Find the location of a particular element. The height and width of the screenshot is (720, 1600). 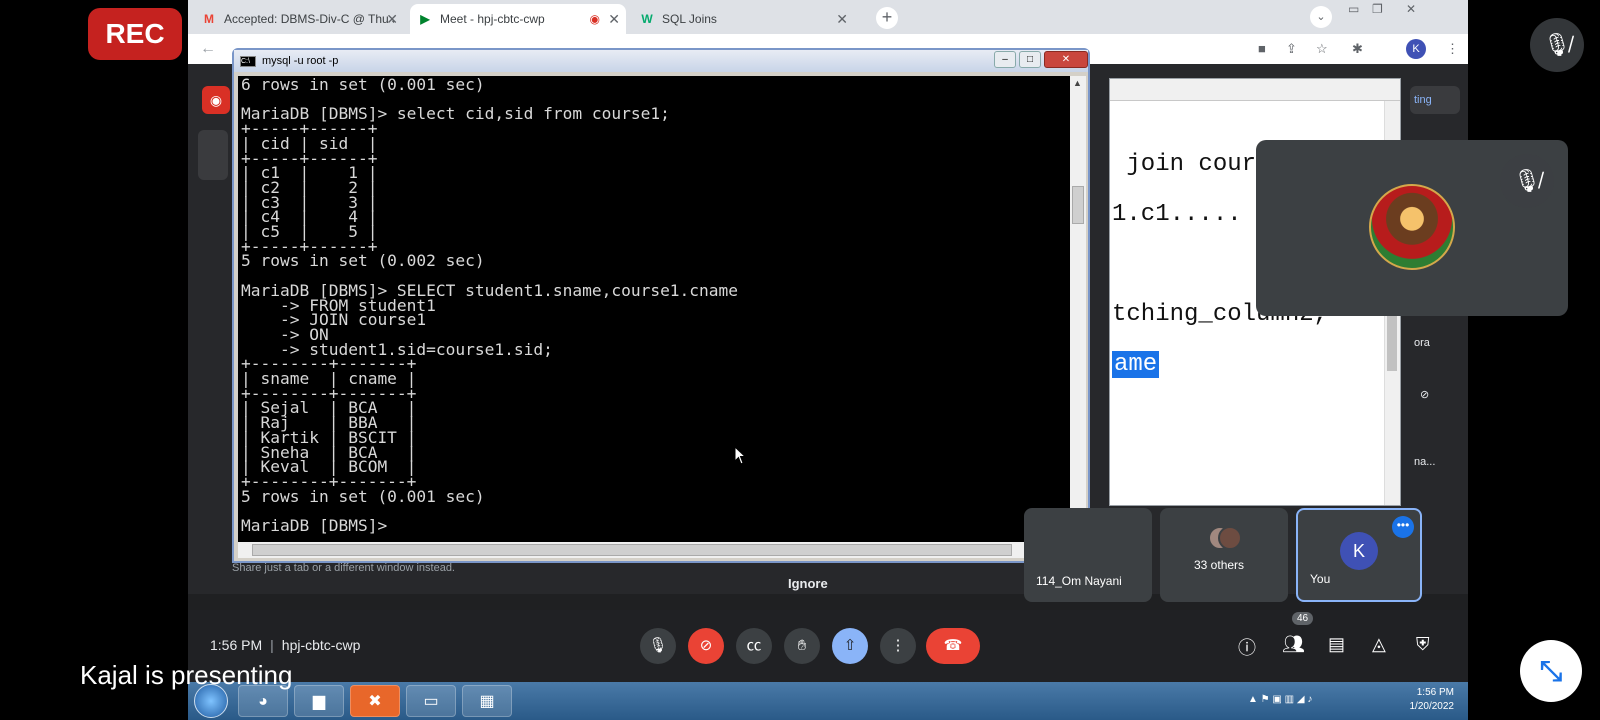

tab-sql-joins: W SQL Joins ✕ is located at coordinates (743, 19).